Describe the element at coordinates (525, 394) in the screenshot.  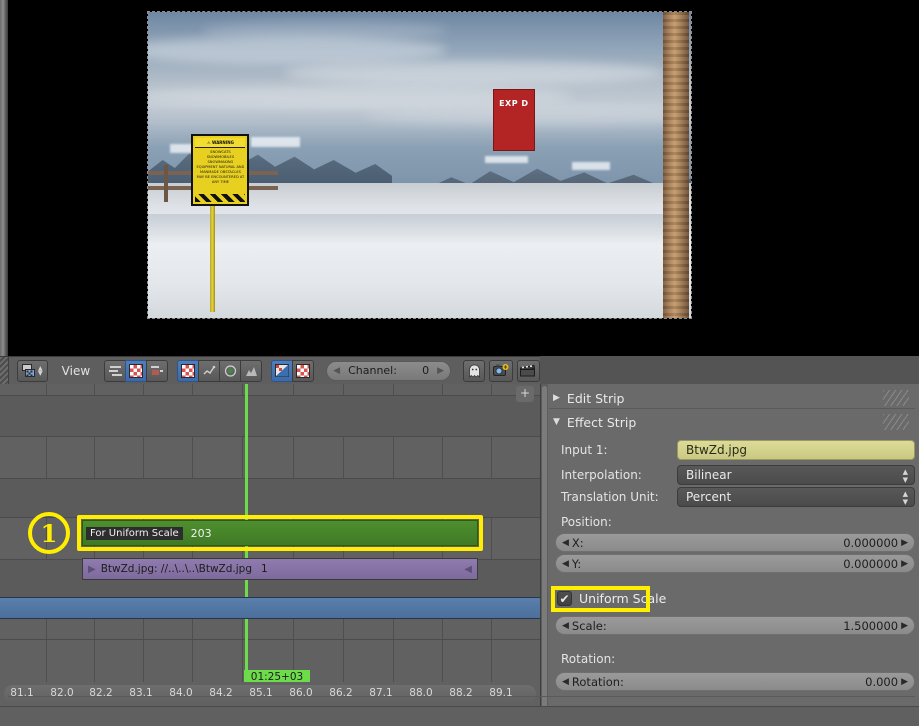
I see `add-strip-button: +` at that location.